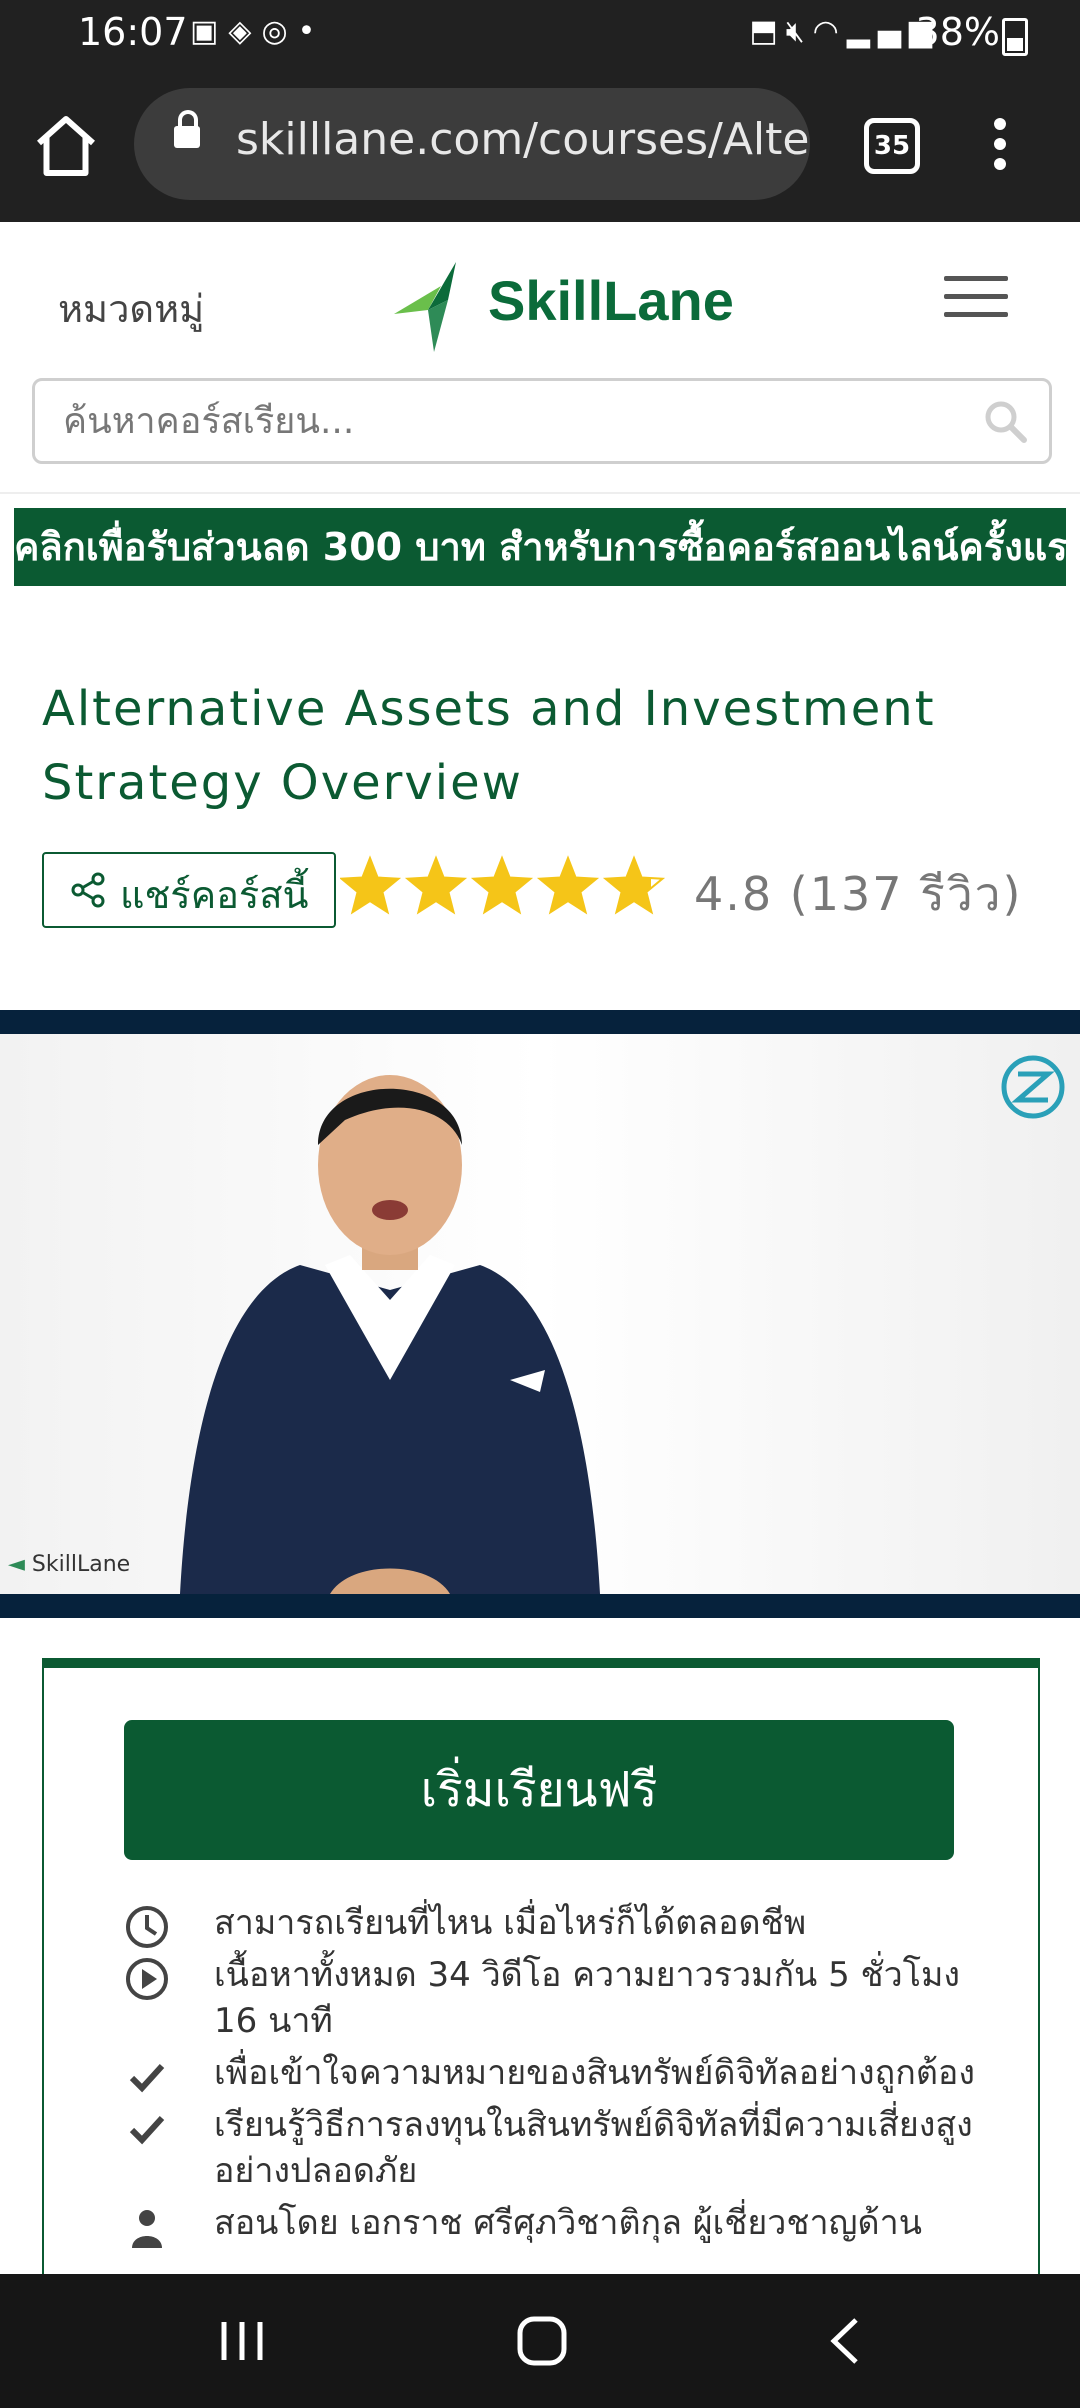 The width and height of the screenshot is (1080, 2408). I want to click on app-icon: ◈, so click(245, 31).